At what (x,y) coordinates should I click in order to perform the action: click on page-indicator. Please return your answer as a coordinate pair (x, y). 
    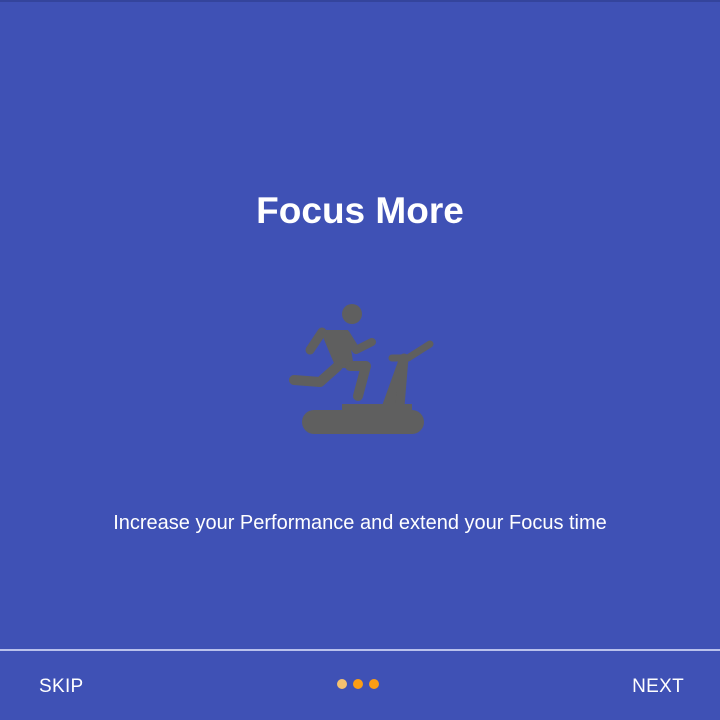
    Looking at the image, I should click on (358, 685).